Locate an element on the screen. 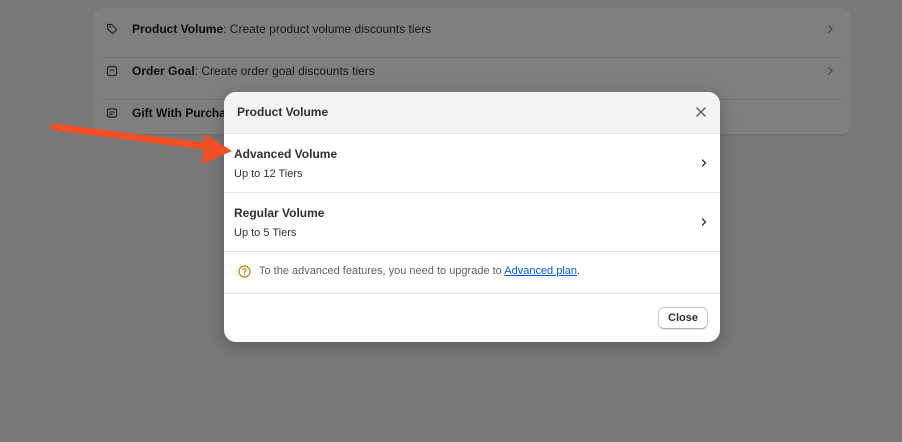 The height and width of the screenshot is (442, 902). advanced-plan-link: Advanced plan is located at coordinates (540, 271).